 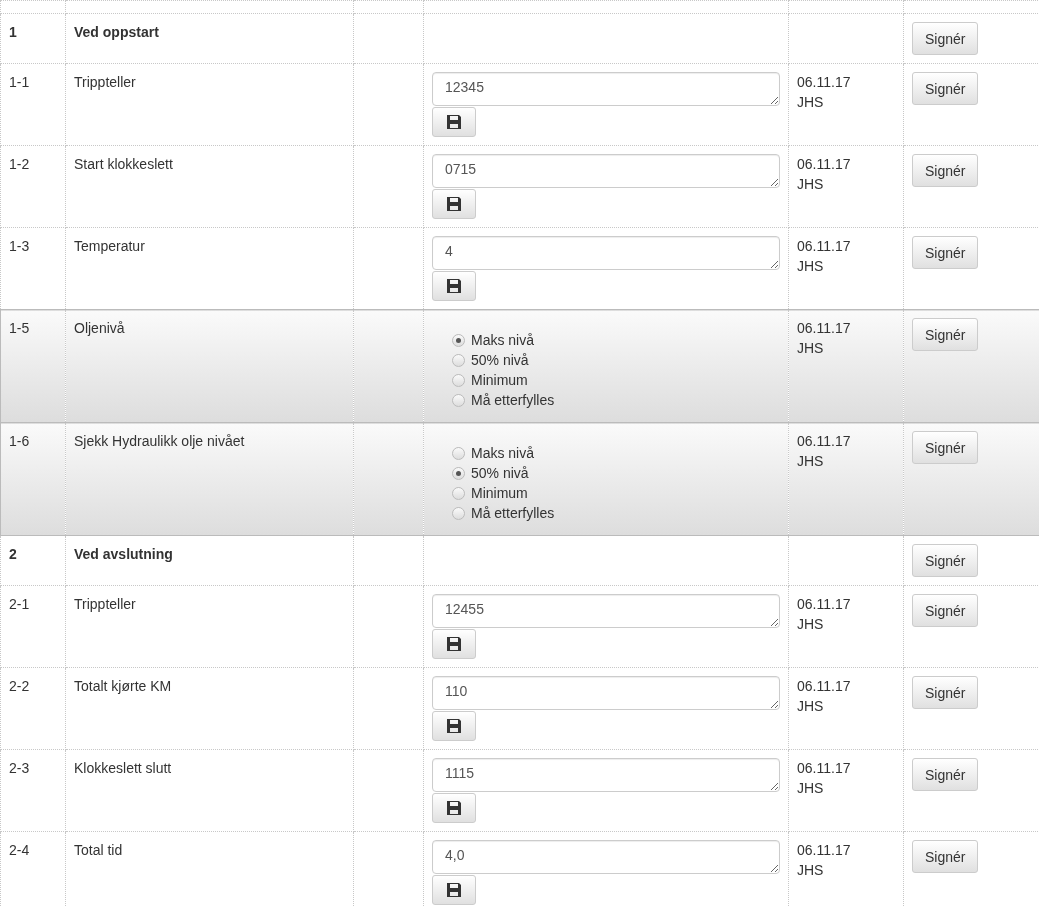 I want to click on item-label: Ved oppstart, so click(x=116, y=32).